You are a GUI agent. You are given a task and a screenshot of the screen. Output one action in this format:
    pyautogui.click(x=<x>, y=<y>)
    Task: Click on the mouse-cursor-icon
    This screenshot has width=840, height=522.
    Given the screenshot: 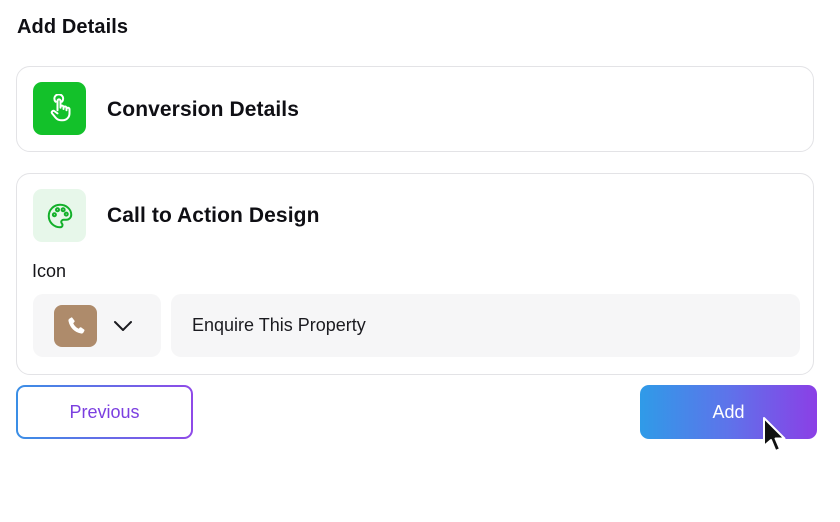 What is the action you would take?
    pyautogui.click(x=775, y=436)
    